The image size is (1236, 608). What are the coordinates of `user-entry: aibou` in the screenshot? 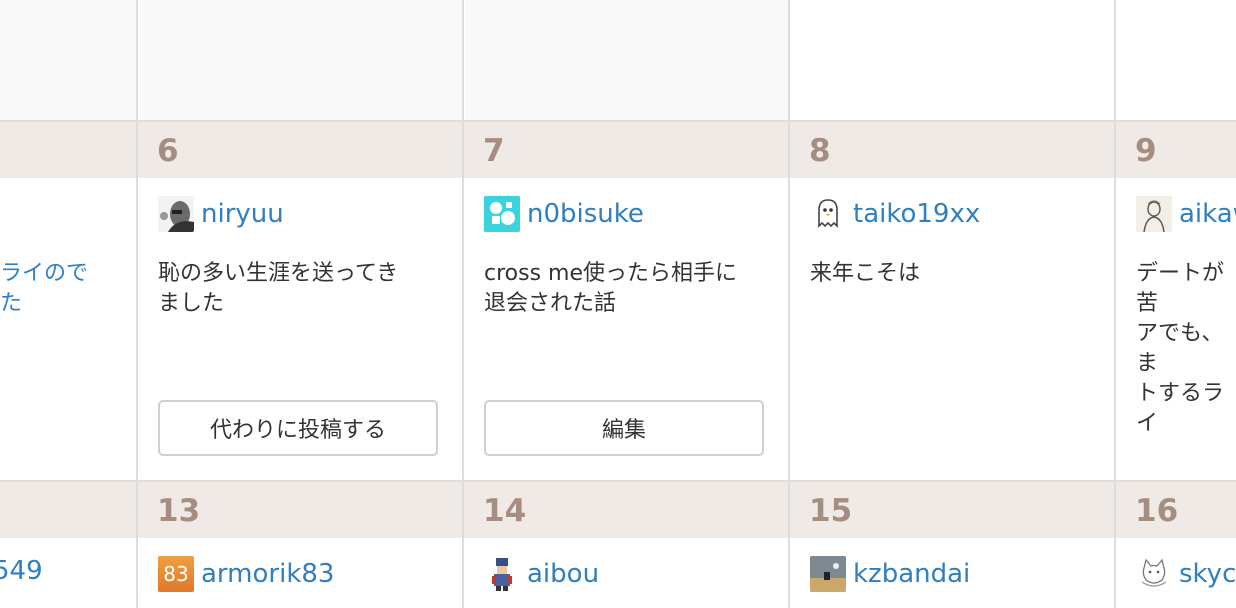 It's located at (541, 574).